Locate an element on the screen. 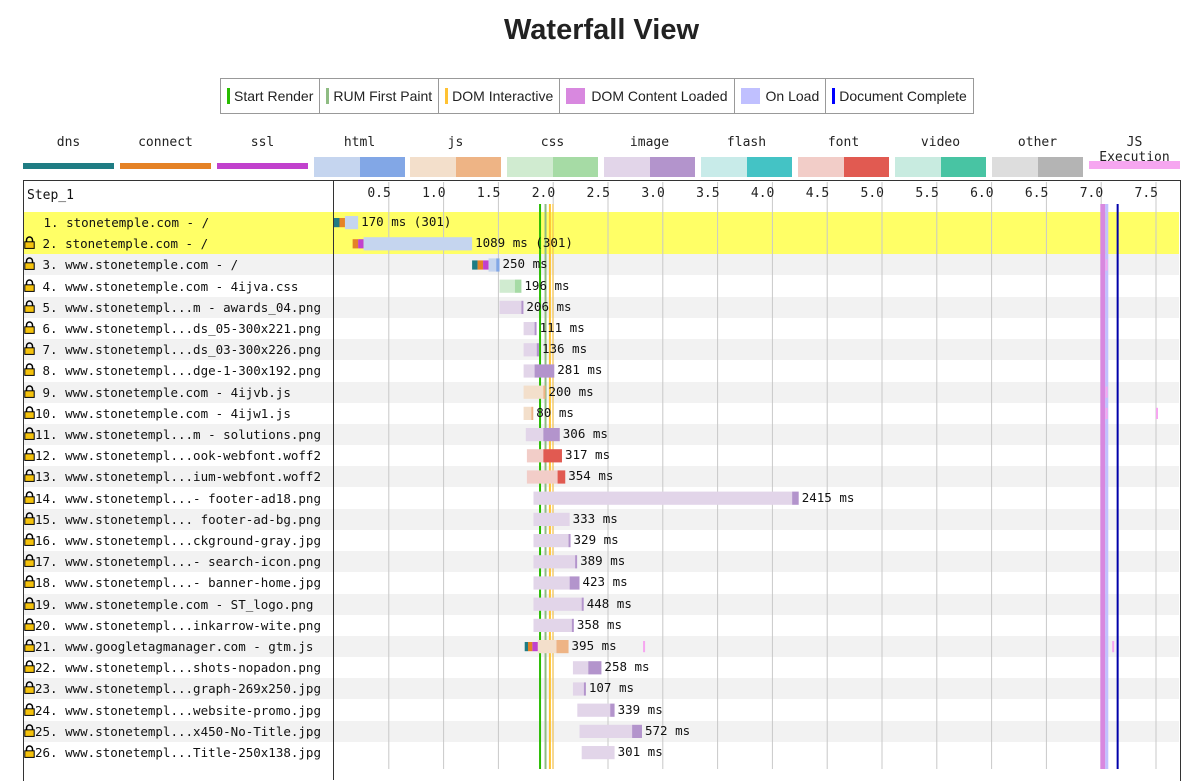 Image resolution: width=1203 pixels, height=781 pixels. duration-label: 354 ms is located at coordinates (591, 476).